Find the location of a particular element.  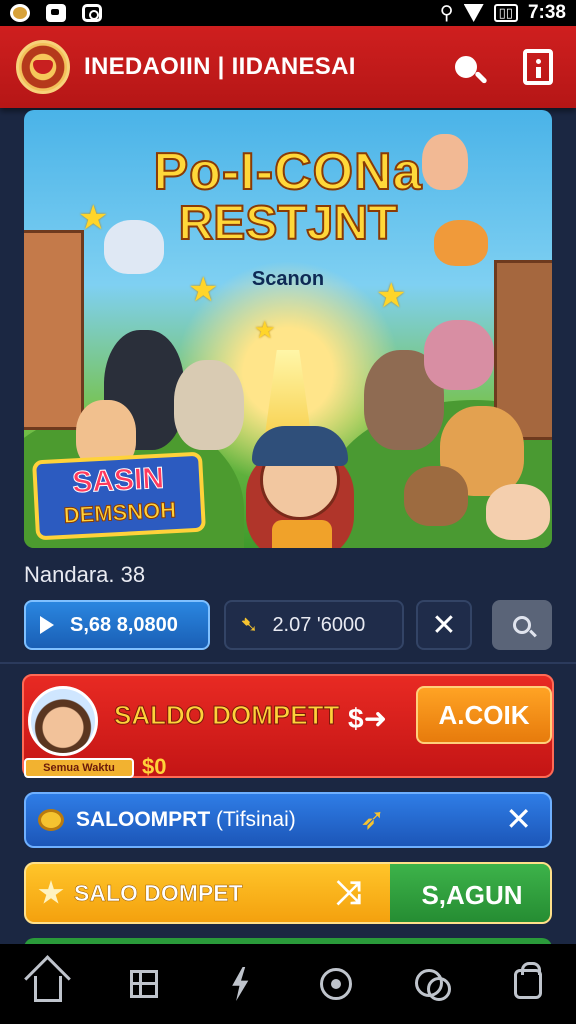

info-button is located at coordinates (538, 67).